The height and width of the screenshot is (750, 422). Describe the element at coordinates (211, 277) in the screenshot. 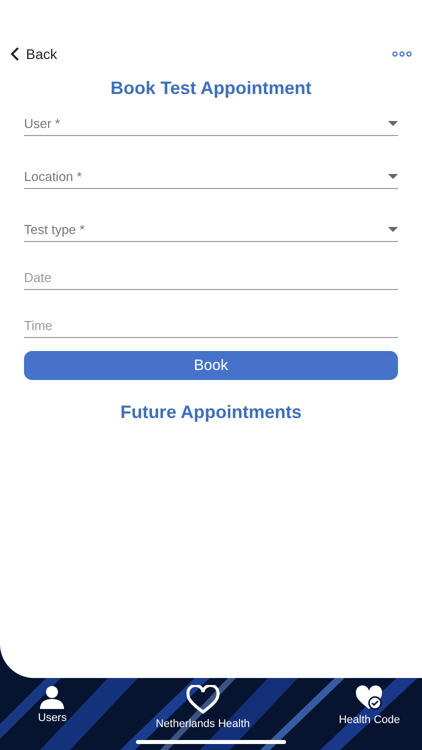

I see `input-field: Date` at that location.